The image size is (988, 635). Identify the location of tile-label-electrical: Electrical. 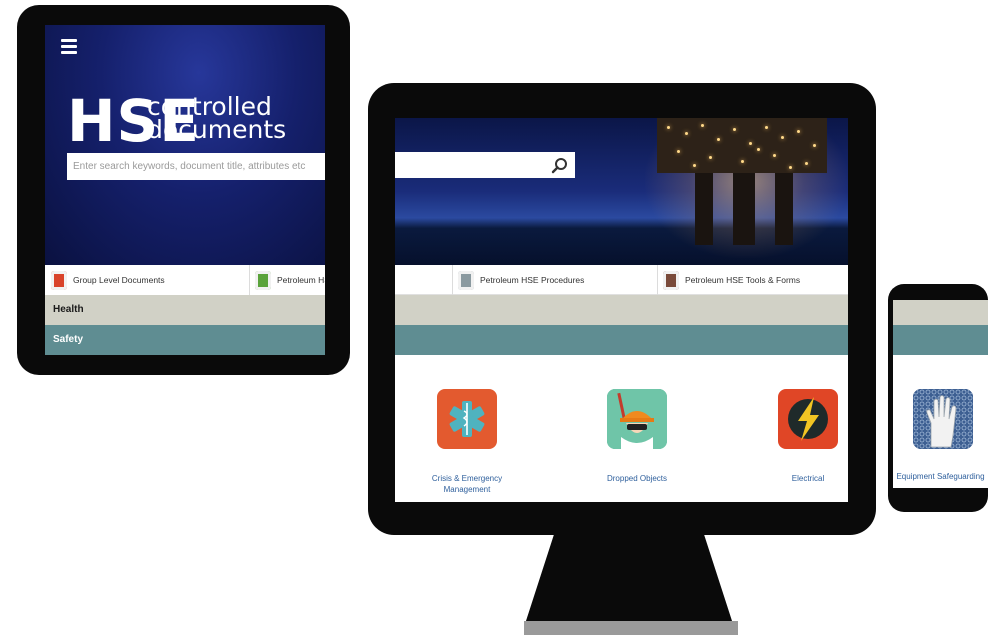
(800, 478).